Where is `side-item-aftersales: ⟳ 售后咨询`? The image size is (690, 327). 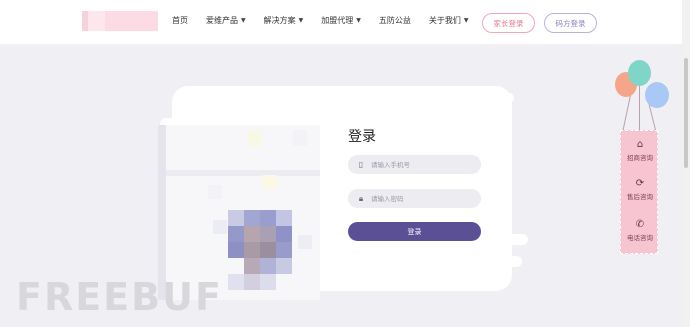
side-item-aftersales: ⟳ 售后咨询 is located at coordinates (640, 189).